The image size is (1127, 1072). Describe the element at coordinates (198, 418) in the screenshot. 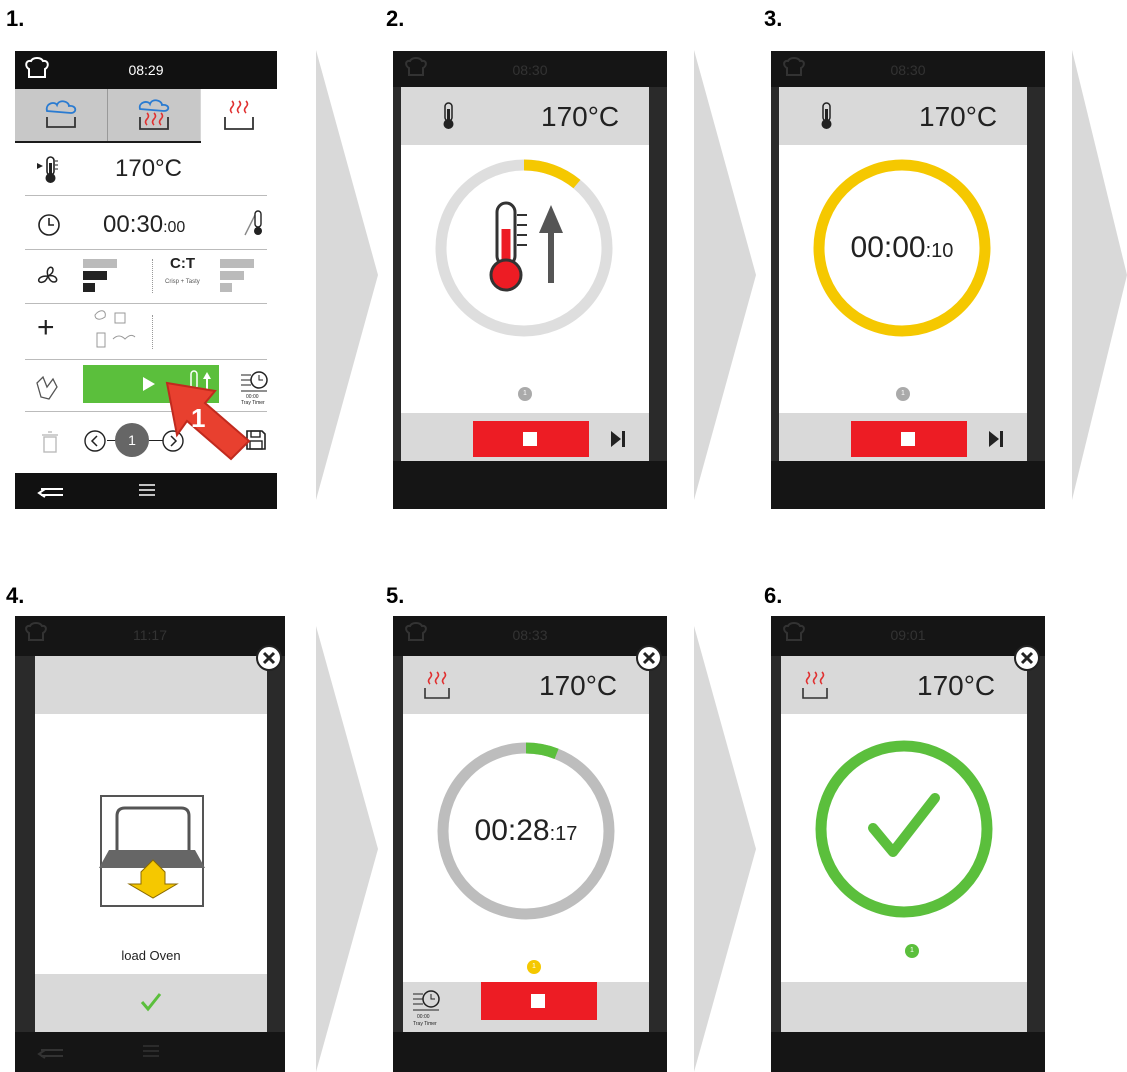

I see `tap-step-number: 1` at that location.